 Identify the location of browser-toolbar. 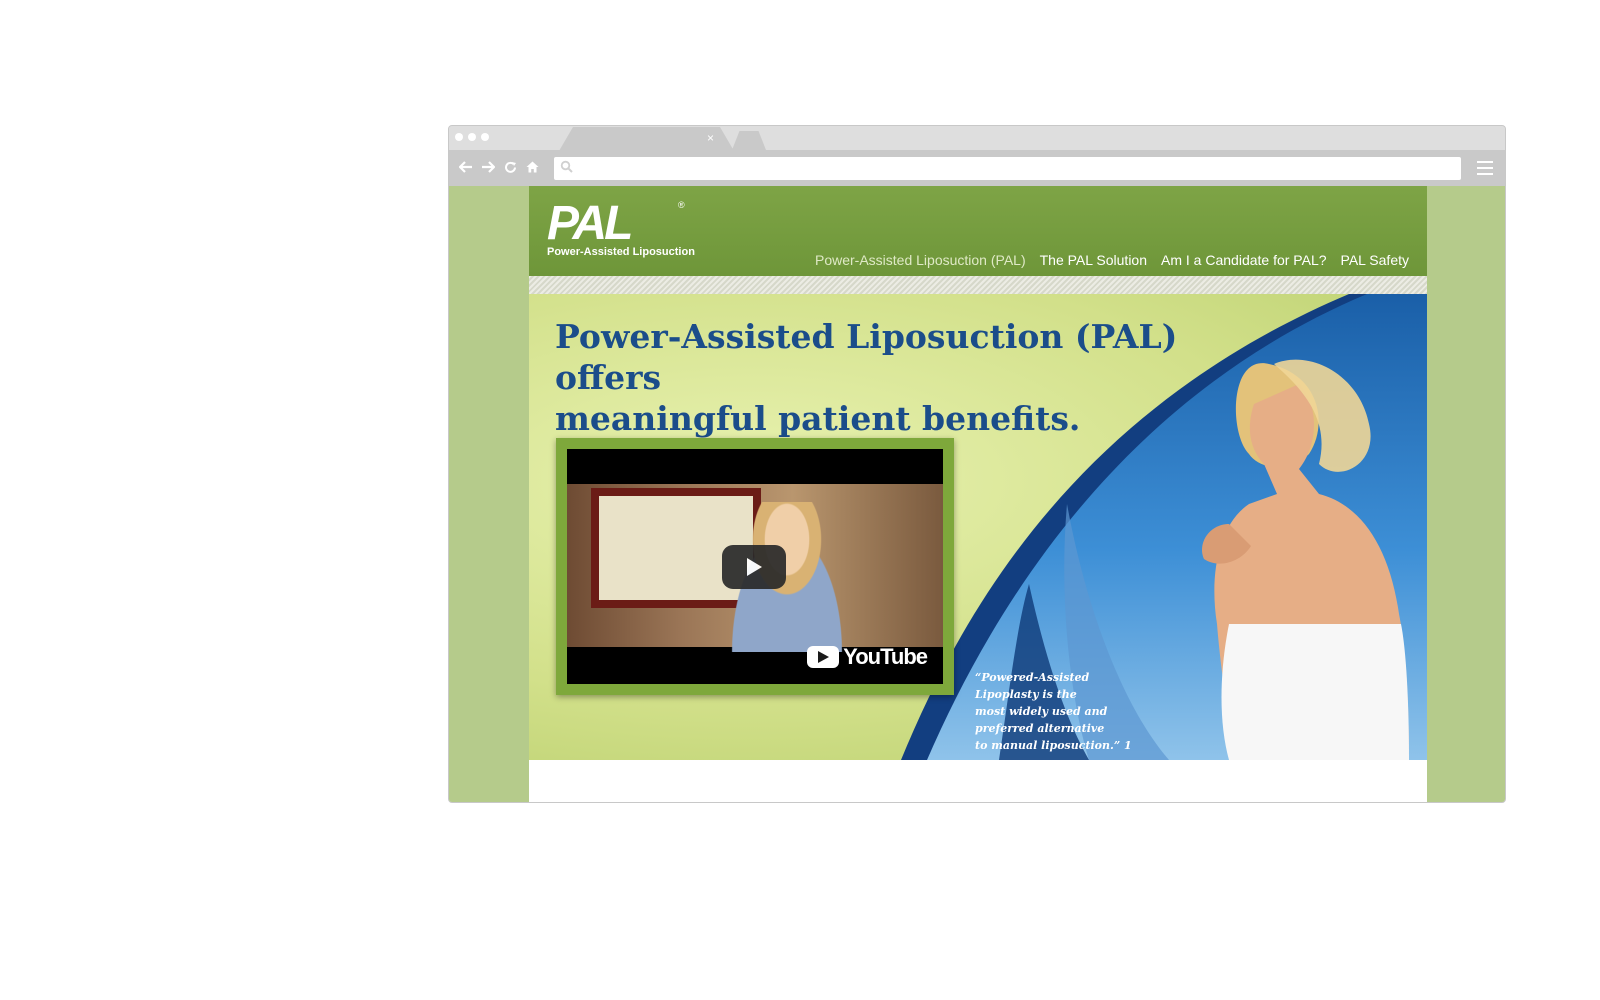
(977, 168).